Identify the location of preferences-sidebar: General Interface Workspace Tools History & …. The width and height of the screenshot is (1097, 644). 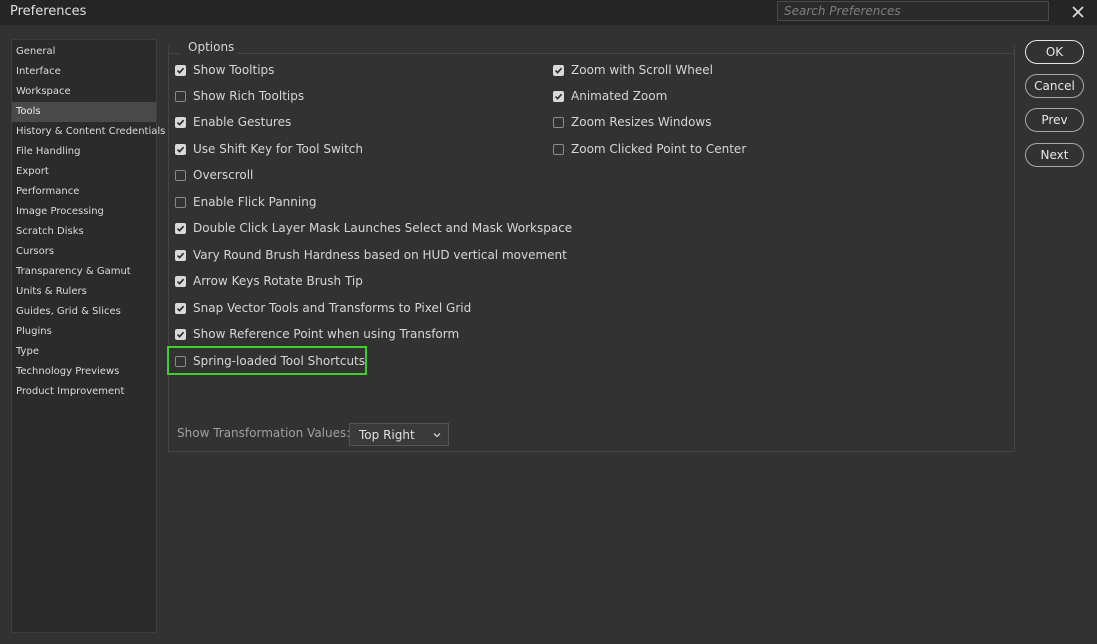
(88, 336).